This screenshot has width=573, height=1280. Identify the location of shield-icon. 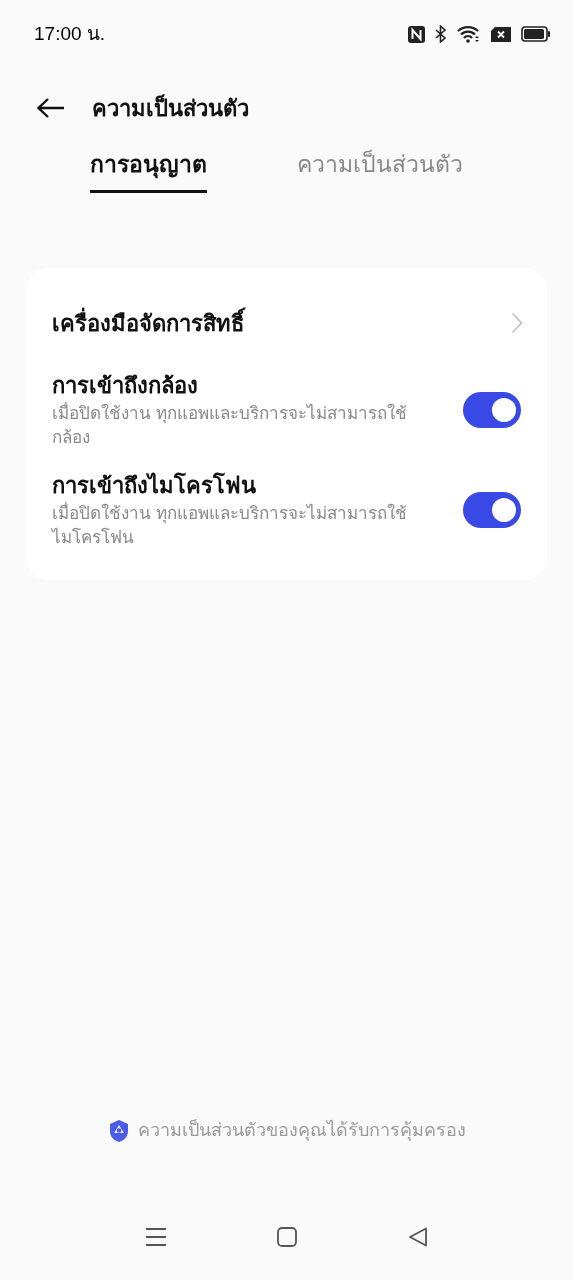
(118, 1130).